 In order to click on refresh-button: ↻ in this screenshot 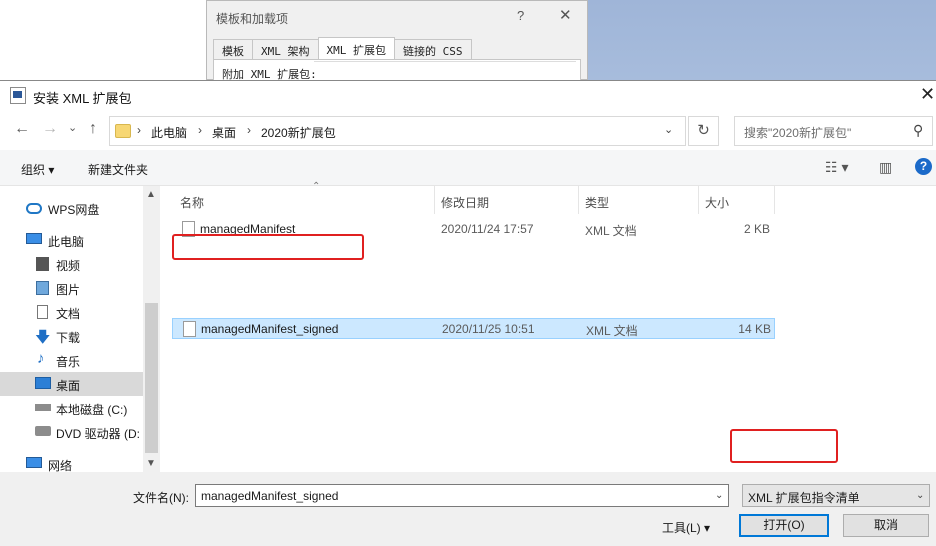, I will do `click(703, 131)`.